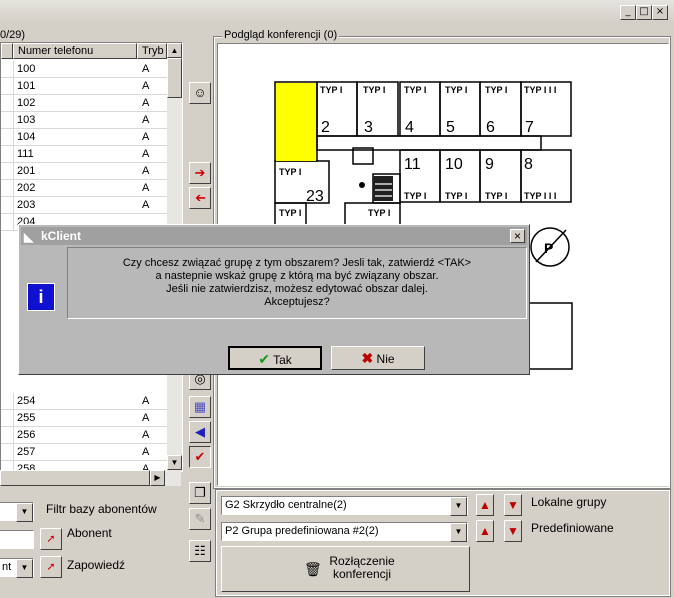 The width and height of the screenshot is (674, 598). What do you see at coordinates (84, 86) in the screenshot?
I see `table-row: 101 A` at bounding box center [84, 86].